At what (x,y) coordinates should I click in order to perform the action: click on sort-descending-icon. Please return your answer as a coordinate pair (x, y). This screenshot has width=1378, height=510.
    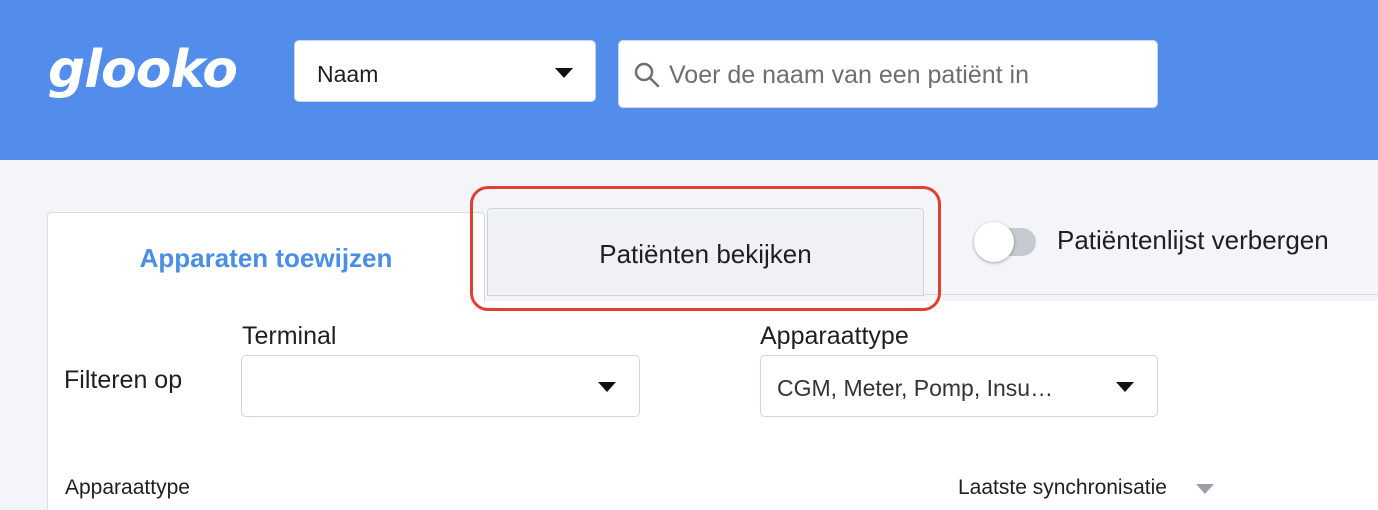
    Looking at the image, I should click on (1205, 489).